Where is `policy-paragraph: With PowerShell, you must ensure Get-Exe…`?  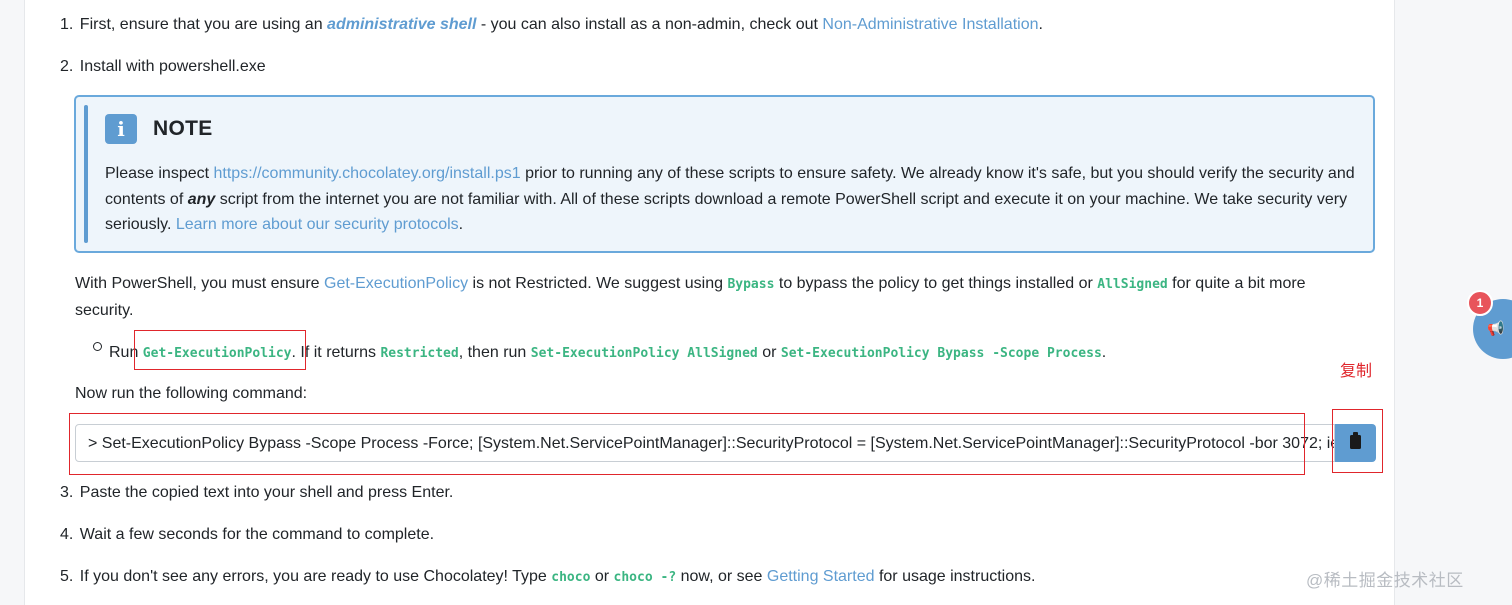 policy-paragraph: With PowerShell, you must ensure Get-Exe… is located at coordinates (720, 297).